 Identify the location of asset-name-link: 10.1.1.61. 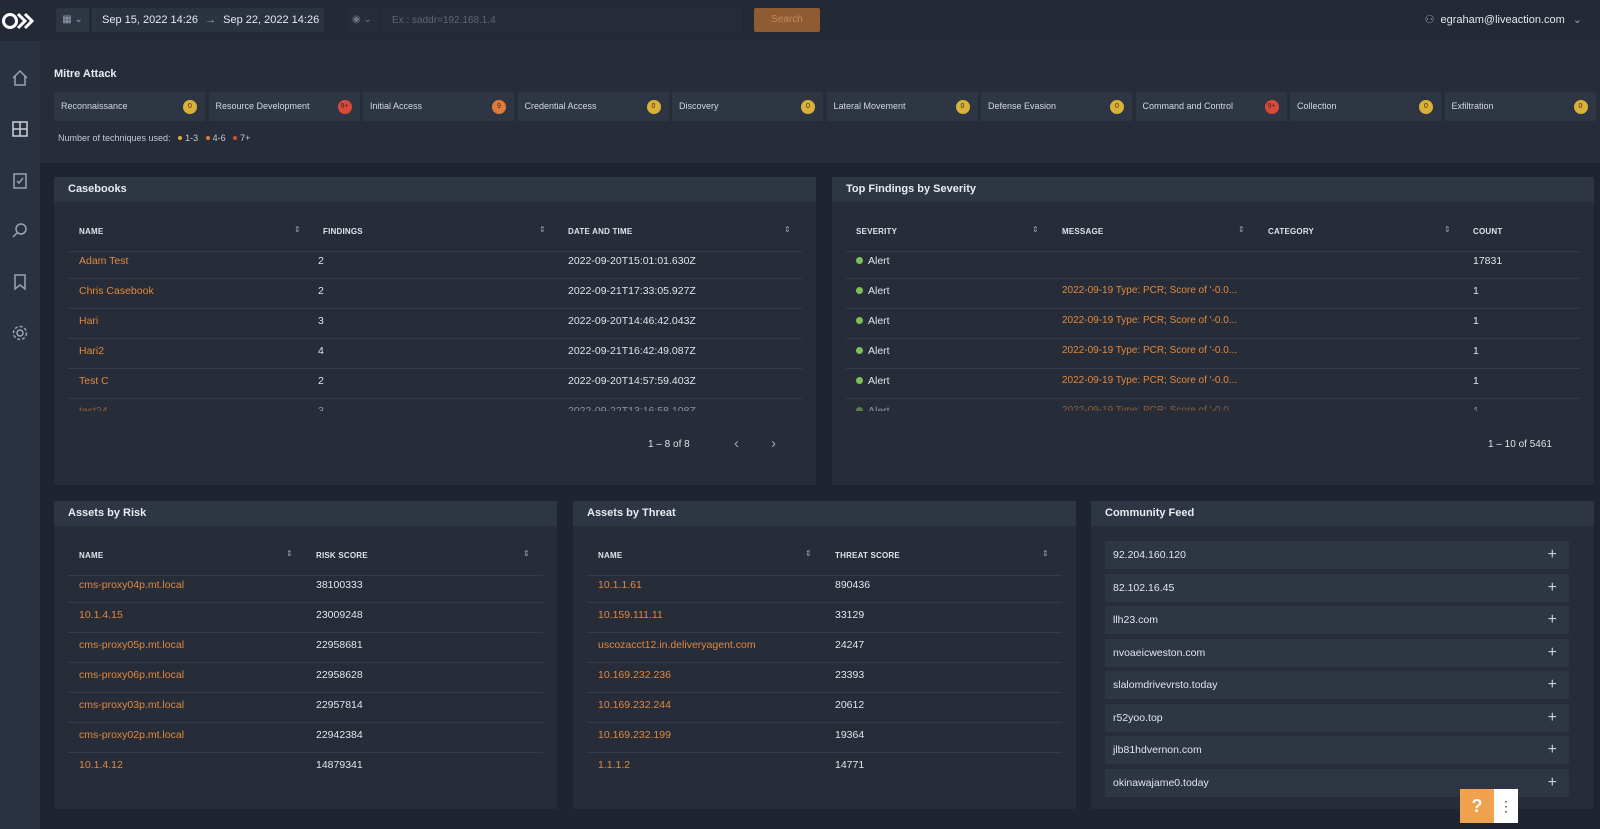
(620, 585).